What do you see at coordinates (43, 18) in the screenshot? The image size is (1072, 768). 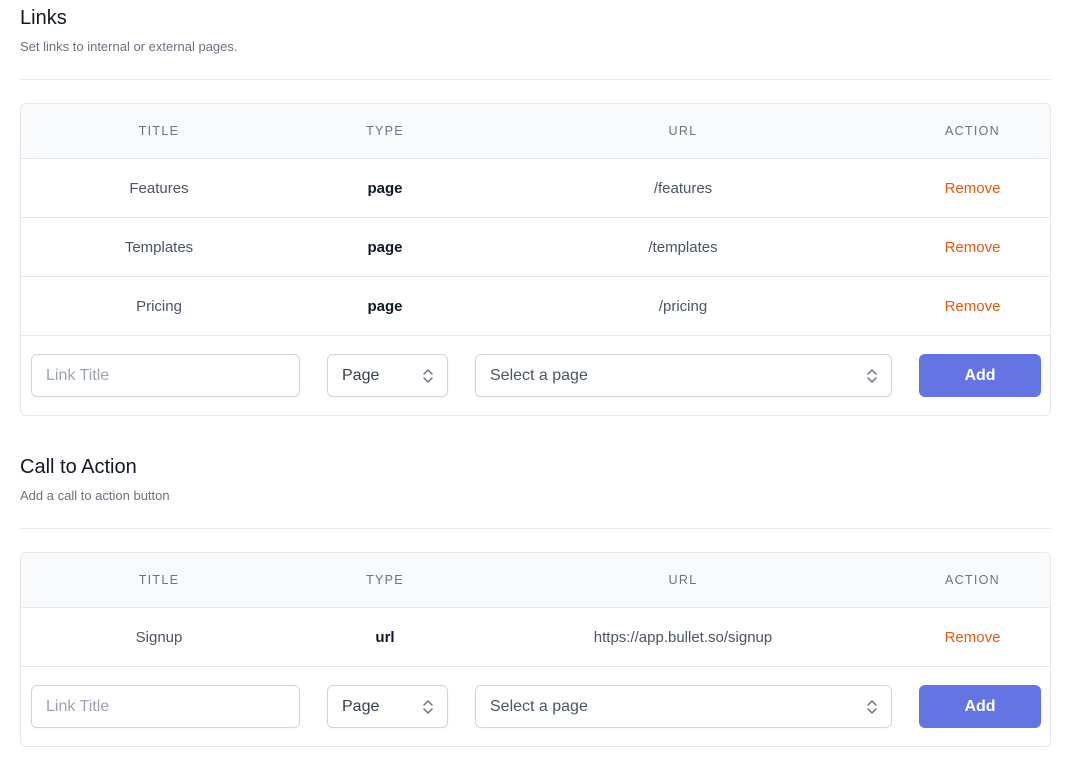 I see `section-title: Links` at bounding box center [43, 18].